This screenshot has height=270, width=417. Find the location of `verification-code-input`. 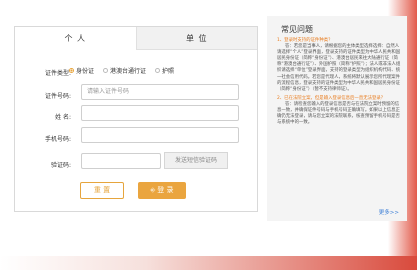

verification-code-input is located at coordinates (121, 161).